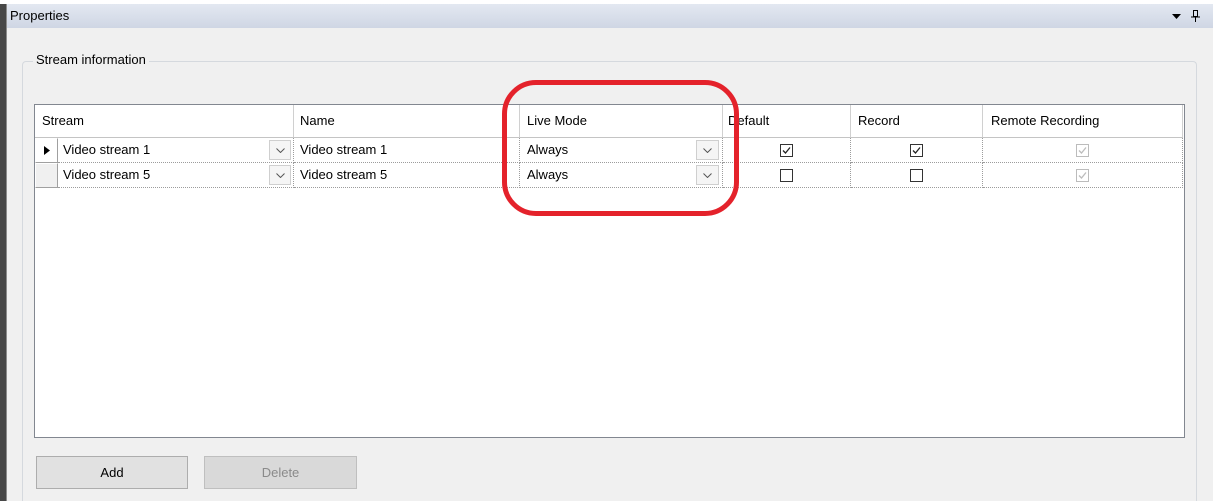 This screenshot has height=501, width=1213. Describe the element at coordinates (317, 120) in the screenshot. I see `column-header-label: Name` at that location.